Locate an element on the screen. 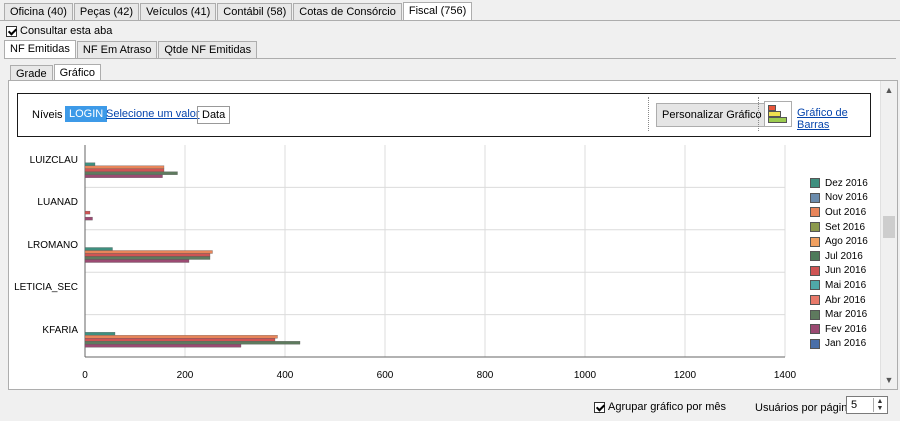 This screenshot has width=900, height=421. legend-label: Jan 2016 is located at coordinates (846, 344).